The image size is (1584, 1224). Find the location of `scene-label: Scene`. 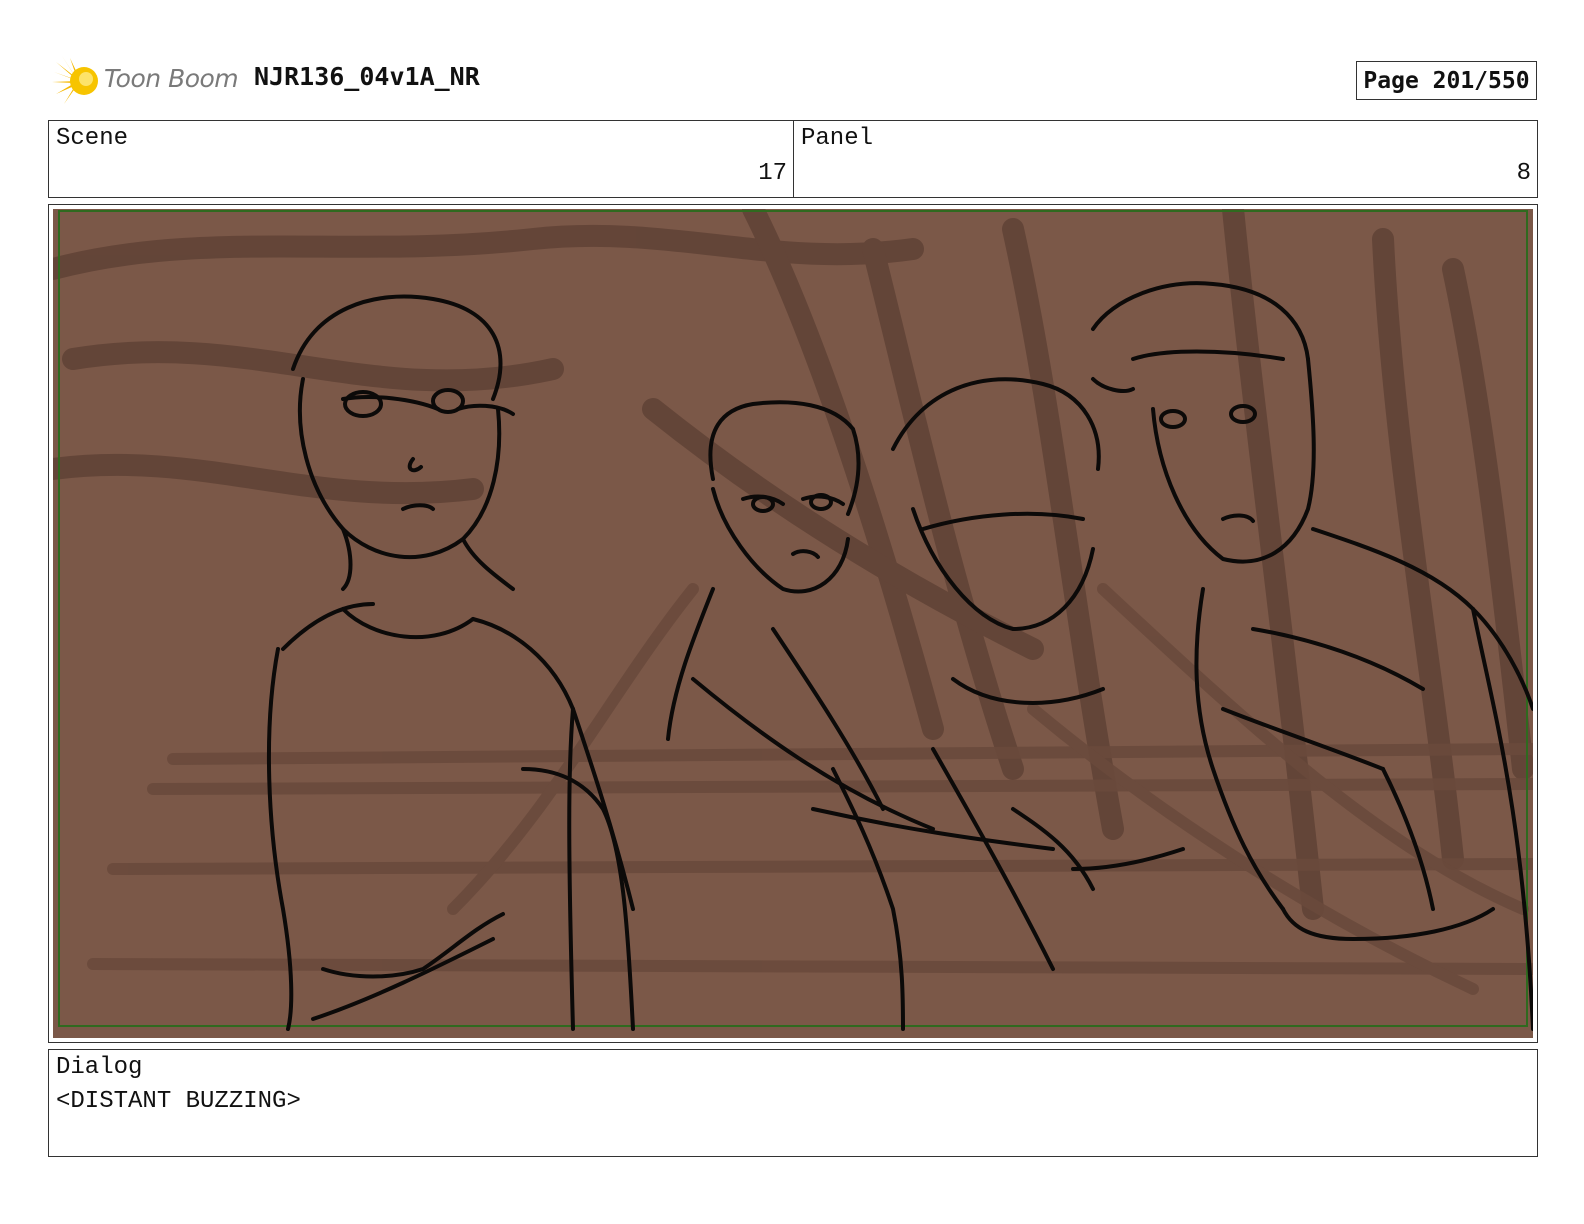

scene-label: Scene is located at coordinates (92, 138).